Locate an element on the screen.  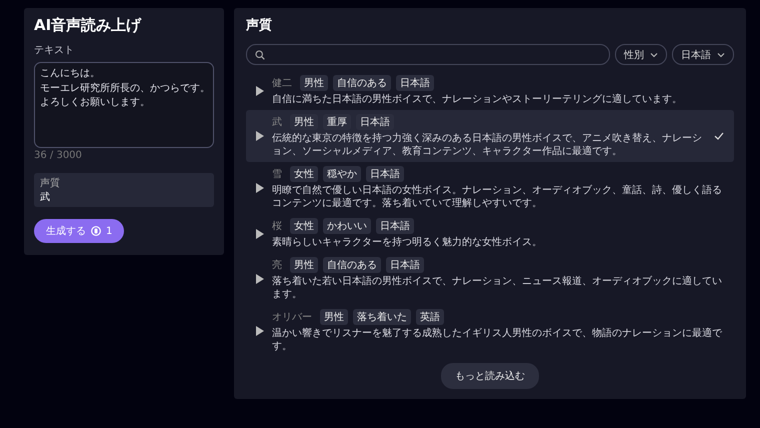
voice-item: 武 男性 重厚 日本語 伝統的な東京の特徴を持つ力強く深みのある日本語の男性ボイスで、アニメ吹き替え、ナレーション、ソーシャルメディア、教育コンテンツ、キャラクター作品に最適です。 is located at coordinates (490, 136).